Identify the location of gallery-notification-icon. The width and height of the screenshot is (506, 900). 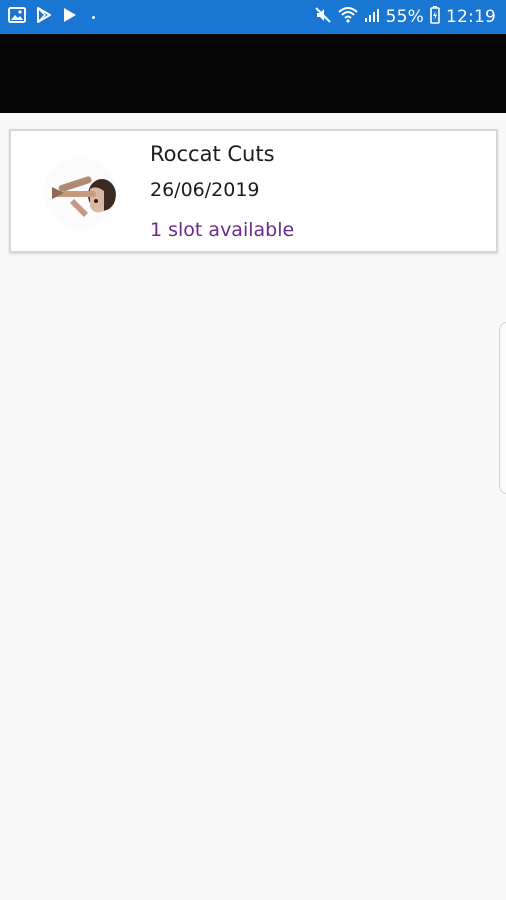
(17, 17).